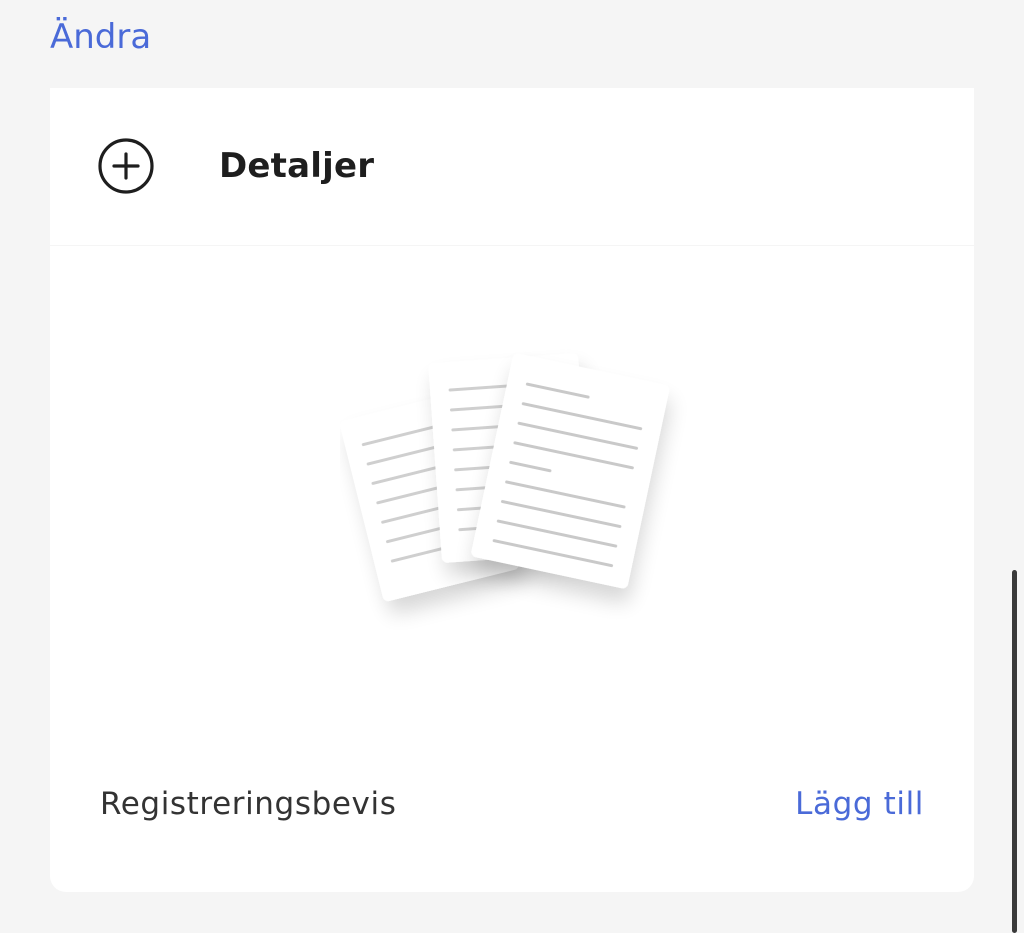  I want to click on documents-stack-icon, so click(505, 477).